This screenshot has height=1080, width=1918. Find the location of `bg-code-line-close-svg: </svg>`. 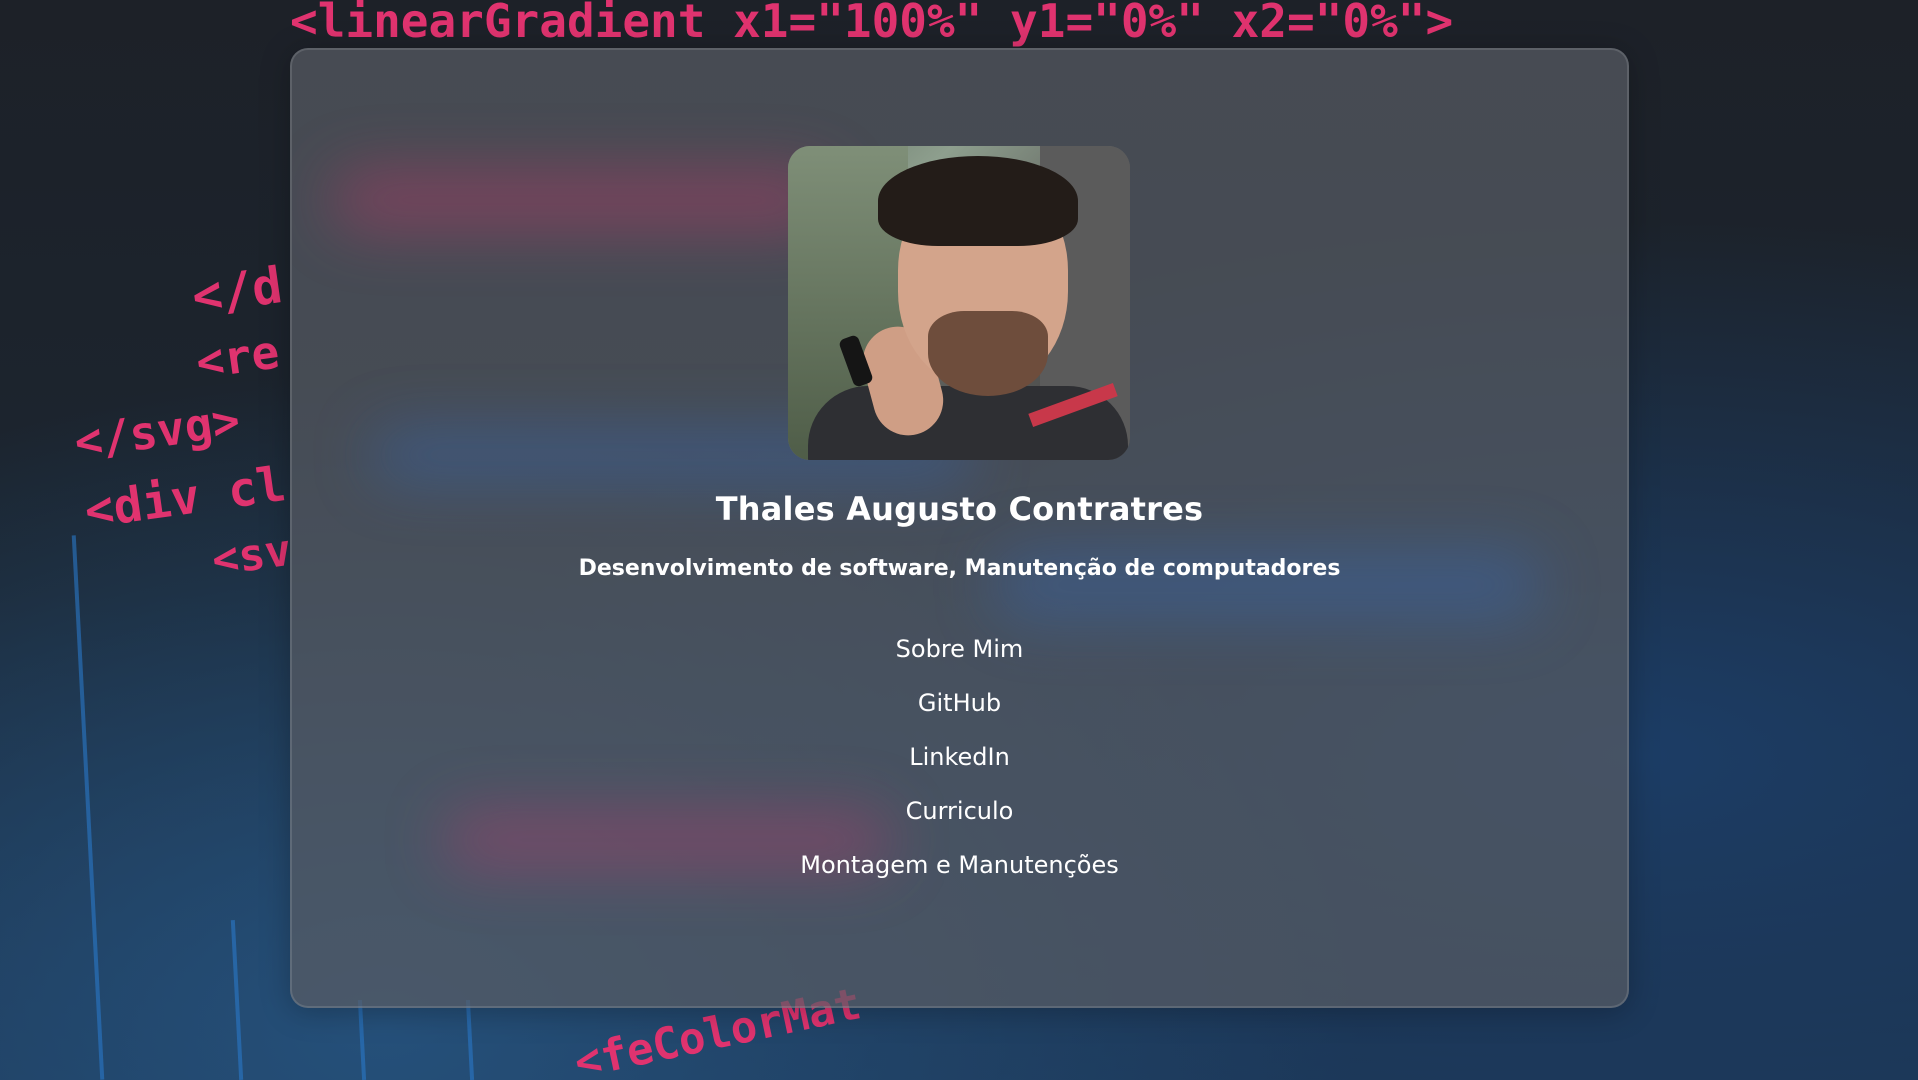

bg-code-line-close-svg: </svg> is located at coordinates (157, 431).